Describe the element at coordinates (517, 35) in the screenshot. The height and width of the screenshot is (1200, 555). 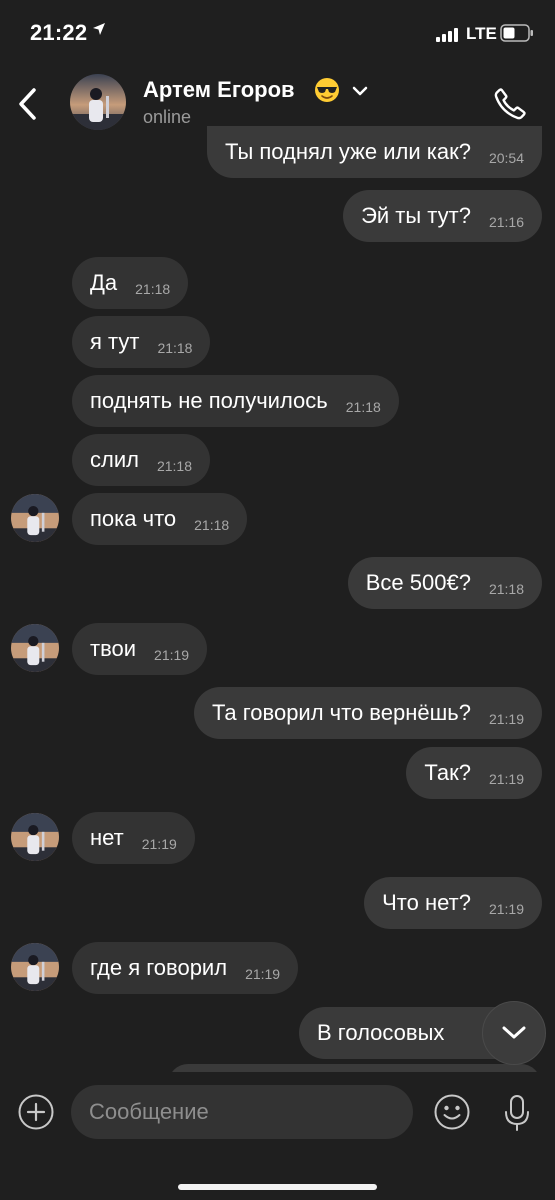
I see `battery-icon` at that location.